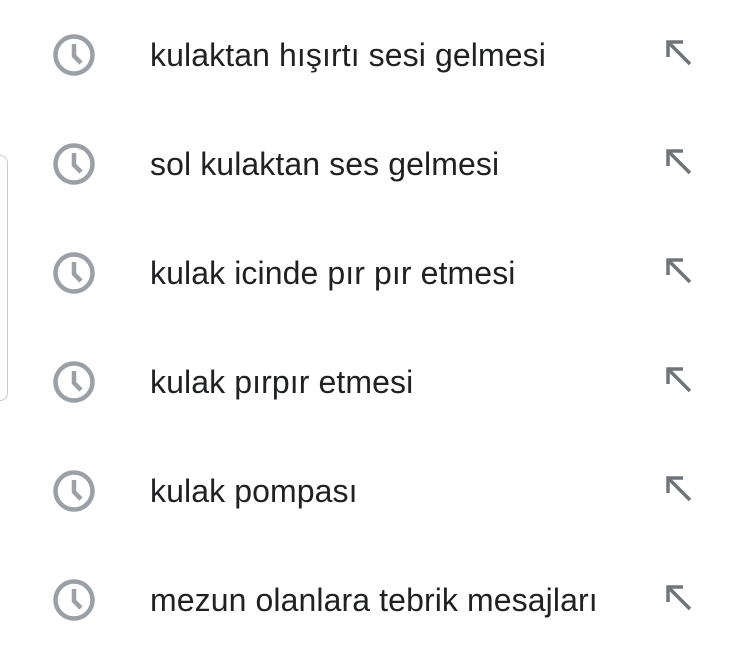  I want to click on suggestion-text: kulak pırpır etmesi, so click(282, 382).